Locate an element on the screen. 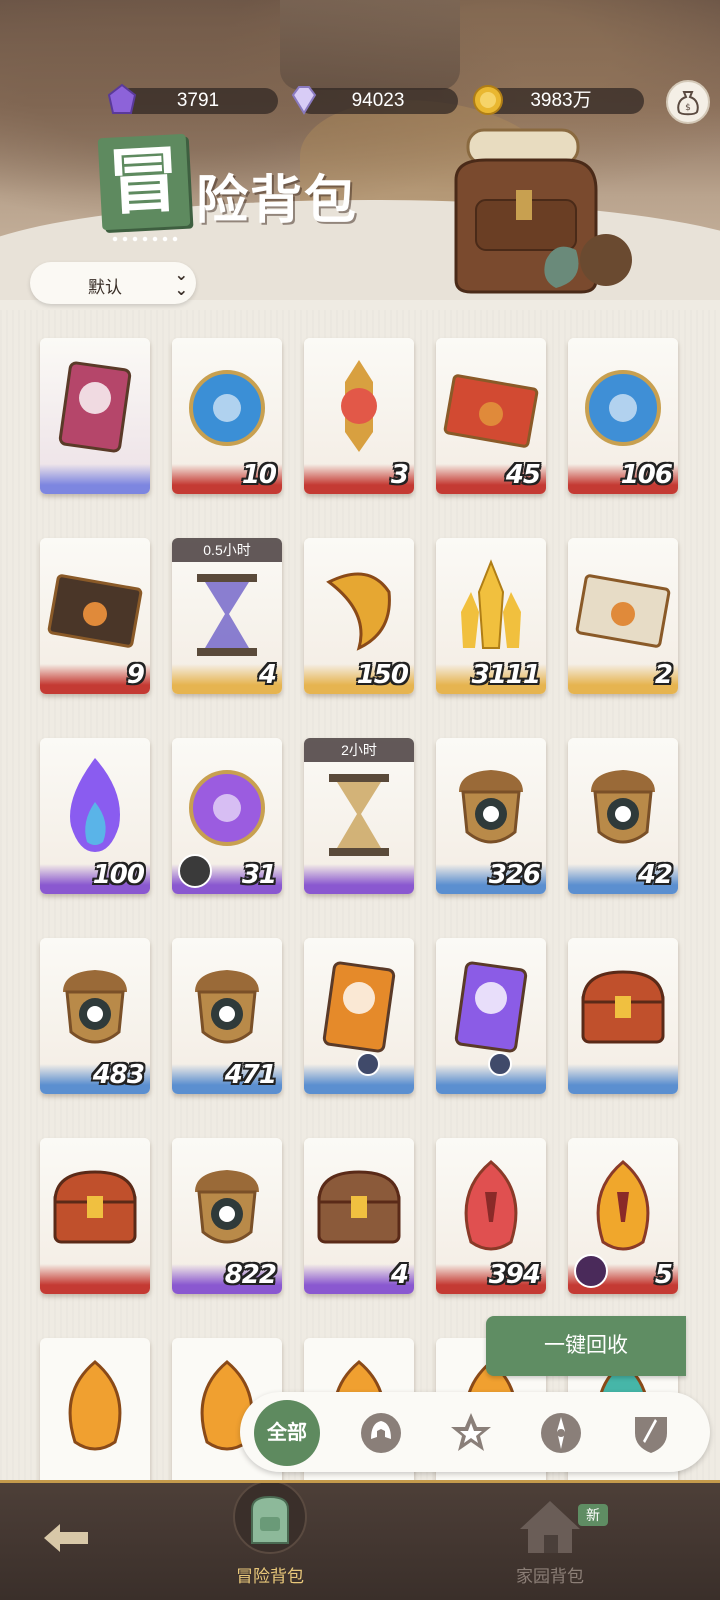 This screenshot has height=1600, width=720. item-card-dark-envelope: 9 is located at coordinates (95, 616).